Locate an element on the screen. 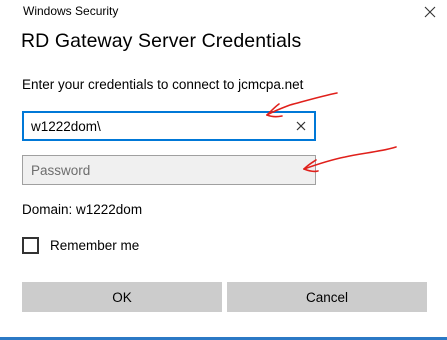 The image size is (447, 340). password-field-box is located at coordinates (169, 170).